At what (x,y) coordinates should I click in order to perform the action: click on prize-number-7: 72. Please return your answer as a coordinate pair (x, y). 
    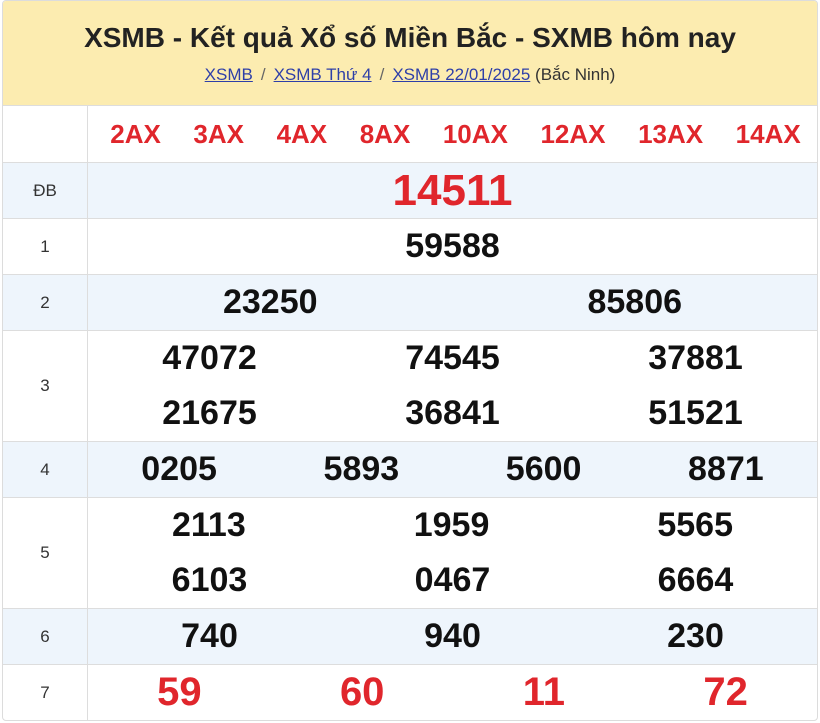
    Looking at the image, I should click on (725, 692).